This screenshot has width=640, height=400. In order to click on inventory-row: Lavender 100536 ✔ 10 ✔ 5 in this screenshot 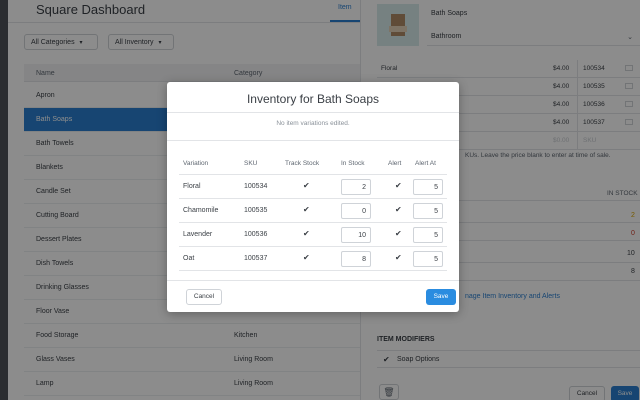, I will do `click(313, 234)`.